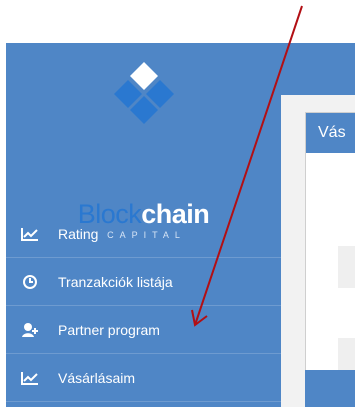 The width and height of the screenshot is (355, 407). What do you see at coordinates (115, 282) in the screenshot?
I see `sidebar-item-label: Tranzakciók listája` at bounding box center [115, 282].